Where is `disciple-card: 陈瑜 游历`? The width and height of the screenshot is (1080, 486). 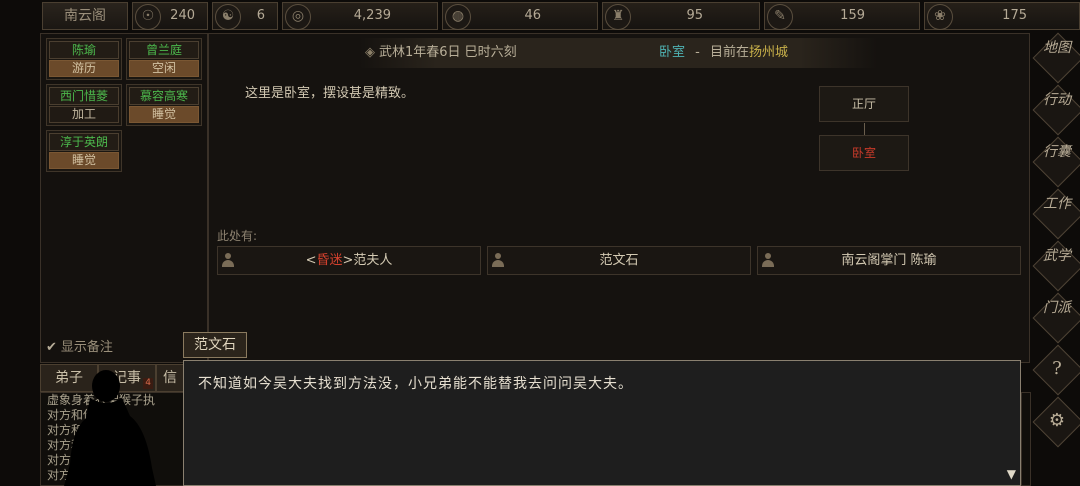 disciple-card: 陈瑜 游历 is located at coordinates (84, 59).